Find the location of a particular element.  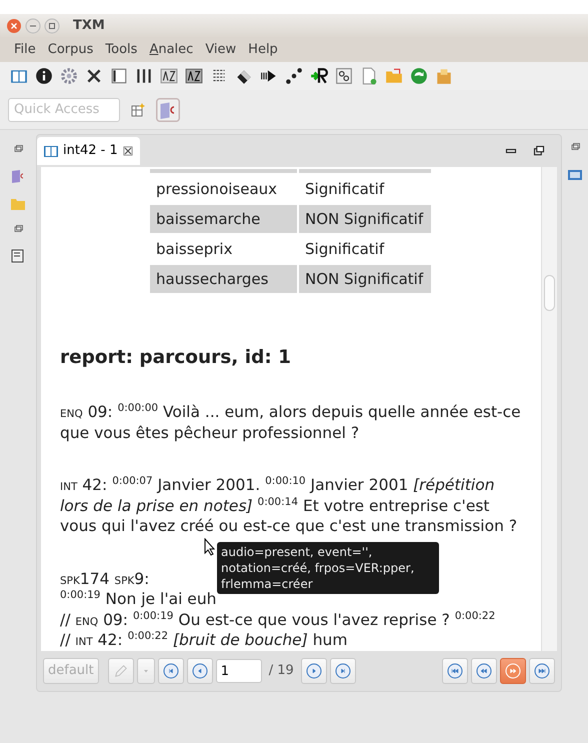

tooltip: audio=present, event='', notation=créé, frpos=VER:pper, frlemma=créer is located at coordinates (328, 568).